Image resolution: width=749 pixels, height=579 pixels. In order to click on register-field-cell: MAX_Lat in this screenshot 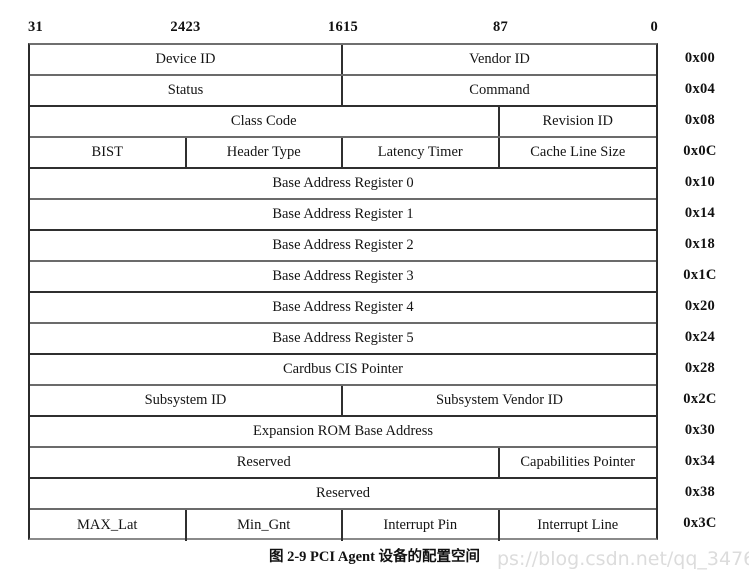, I will do `click(108, 525)`.